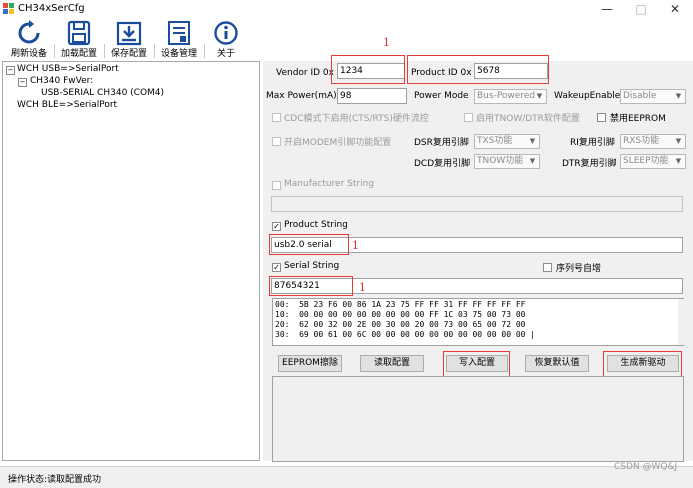 Image resolution: width=693 pixels, height=488 pixels. Describe the element at coordinates (179, 33) in the screenshot. I see `device-manager-icon` at that location.